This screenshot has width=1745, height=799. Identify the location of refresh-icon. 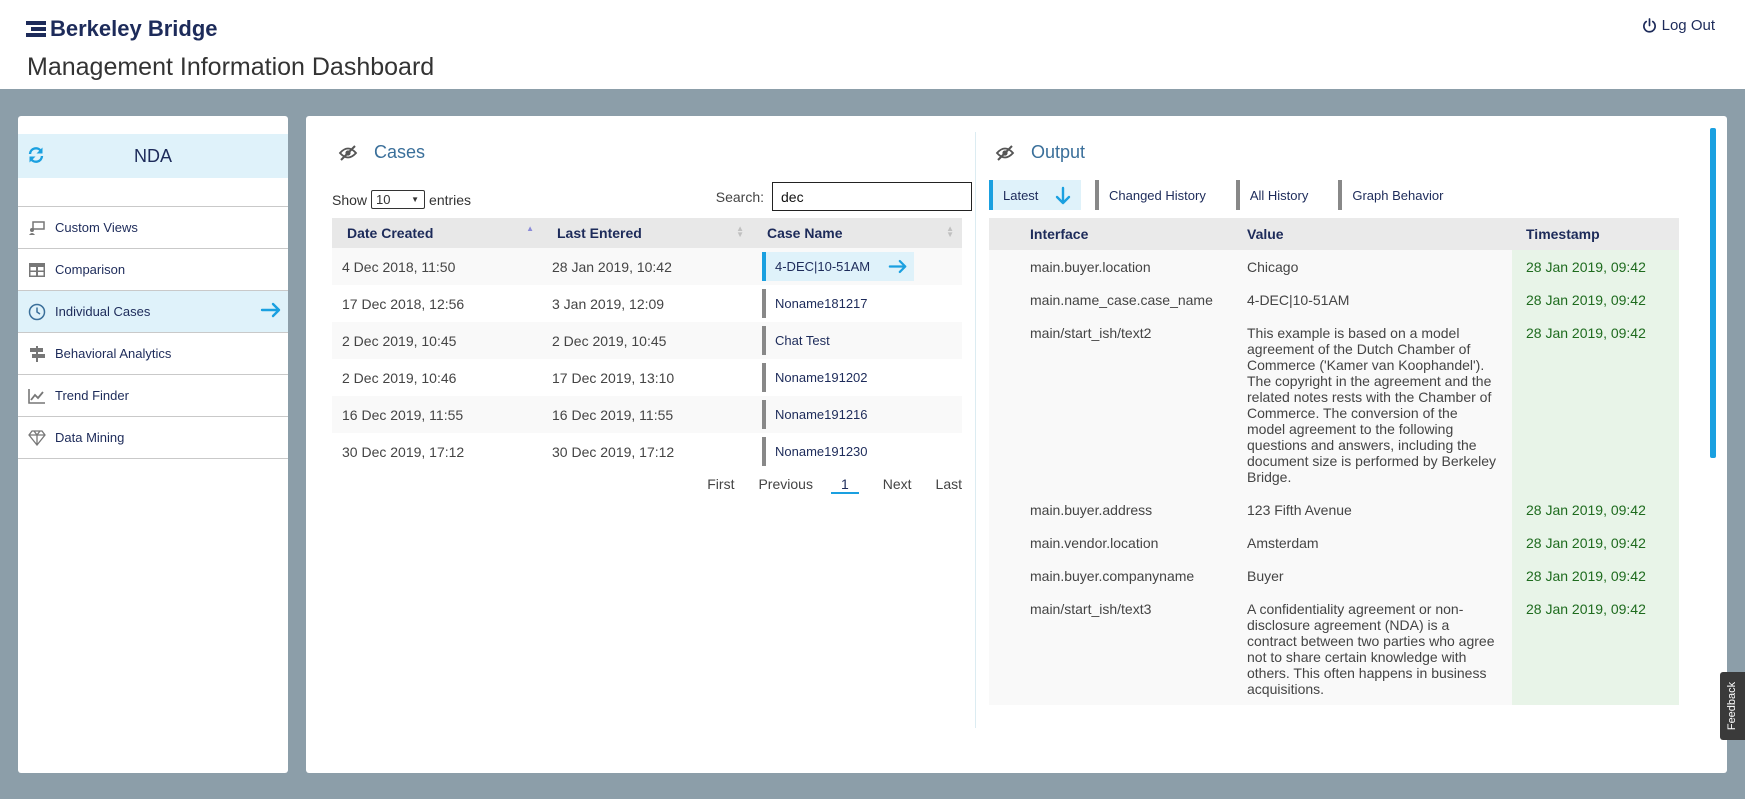
(36, 155).